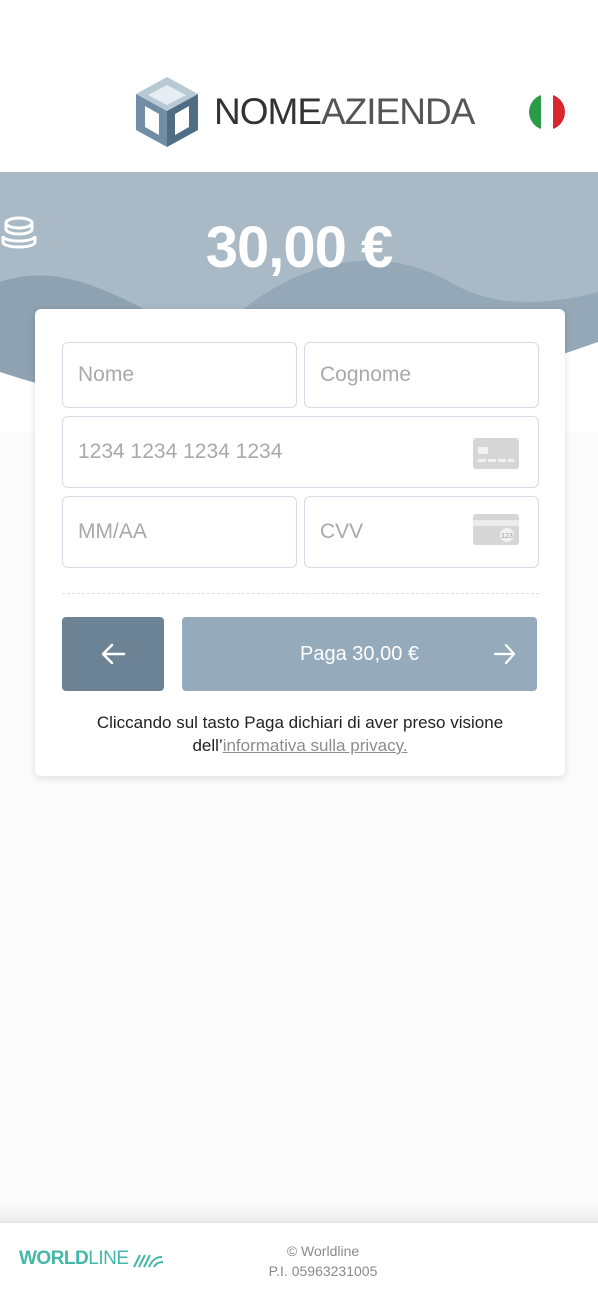  Describe the element at coordinates (167, 112) in the screenshot. I see `cube-logo-icon` at that location.